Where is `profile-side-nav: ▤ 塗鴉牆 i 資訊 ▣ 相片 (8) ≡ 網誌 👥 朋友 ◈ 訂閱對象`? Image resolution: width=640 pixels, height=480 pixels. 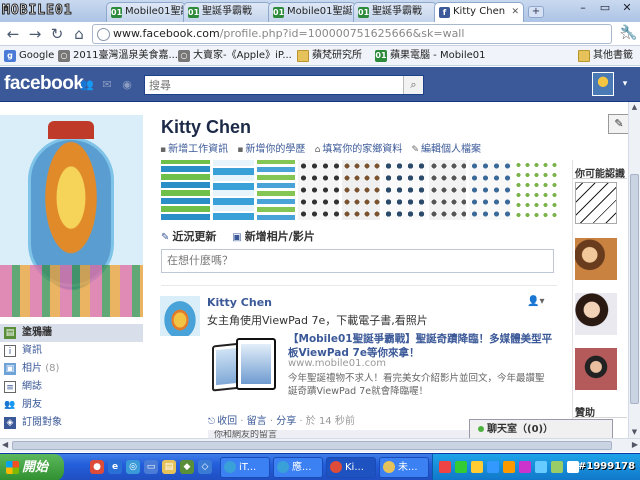
profile-side-nav: ▤ 塗鴉牆 i 資訊 ▣ 相片 (8) ≡ 網誌 👥 朋友 ◈ 訂閱對象 is located at coordinates (71, 378).